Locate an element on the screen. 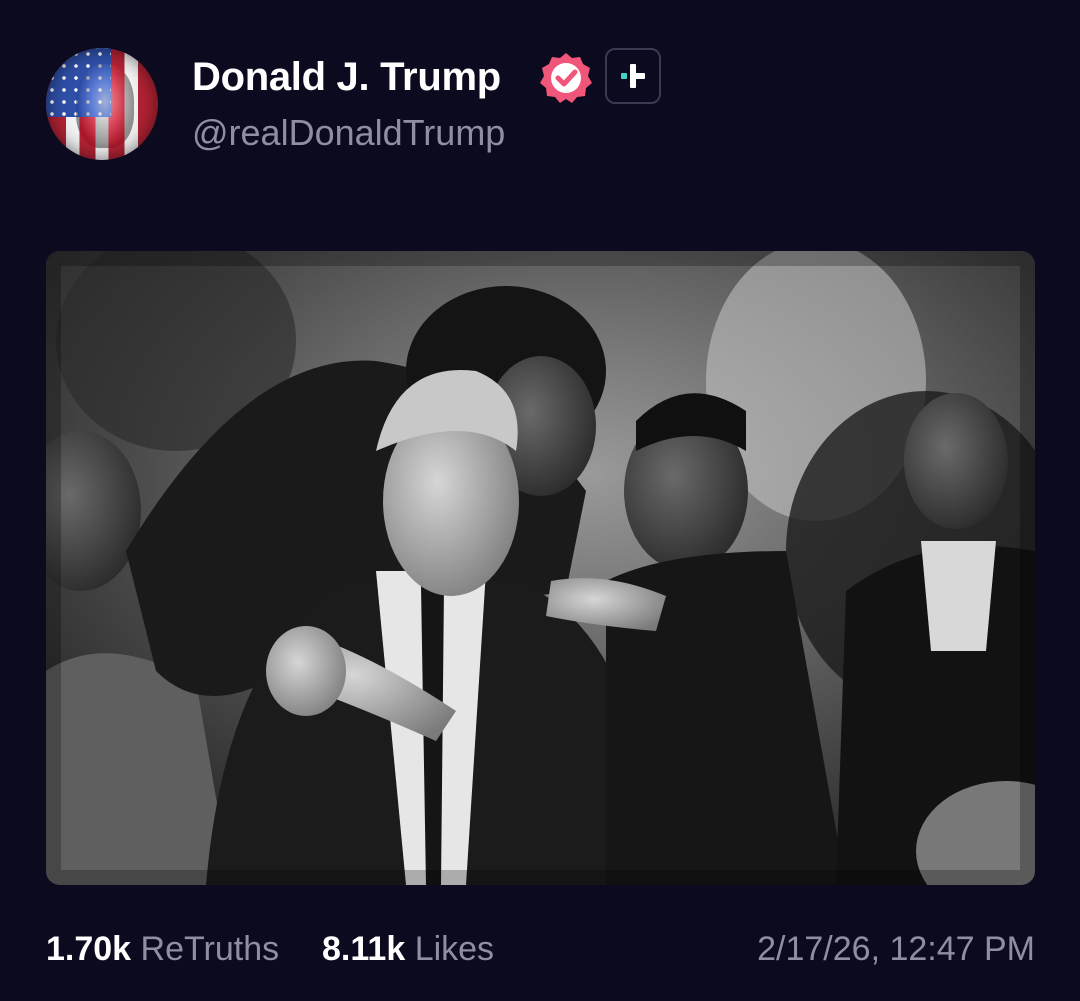 This screenshot has width=1080, height=1001. post-timestamp: 2/17/26, 12:47 PM is located at coordinates (896, 949).